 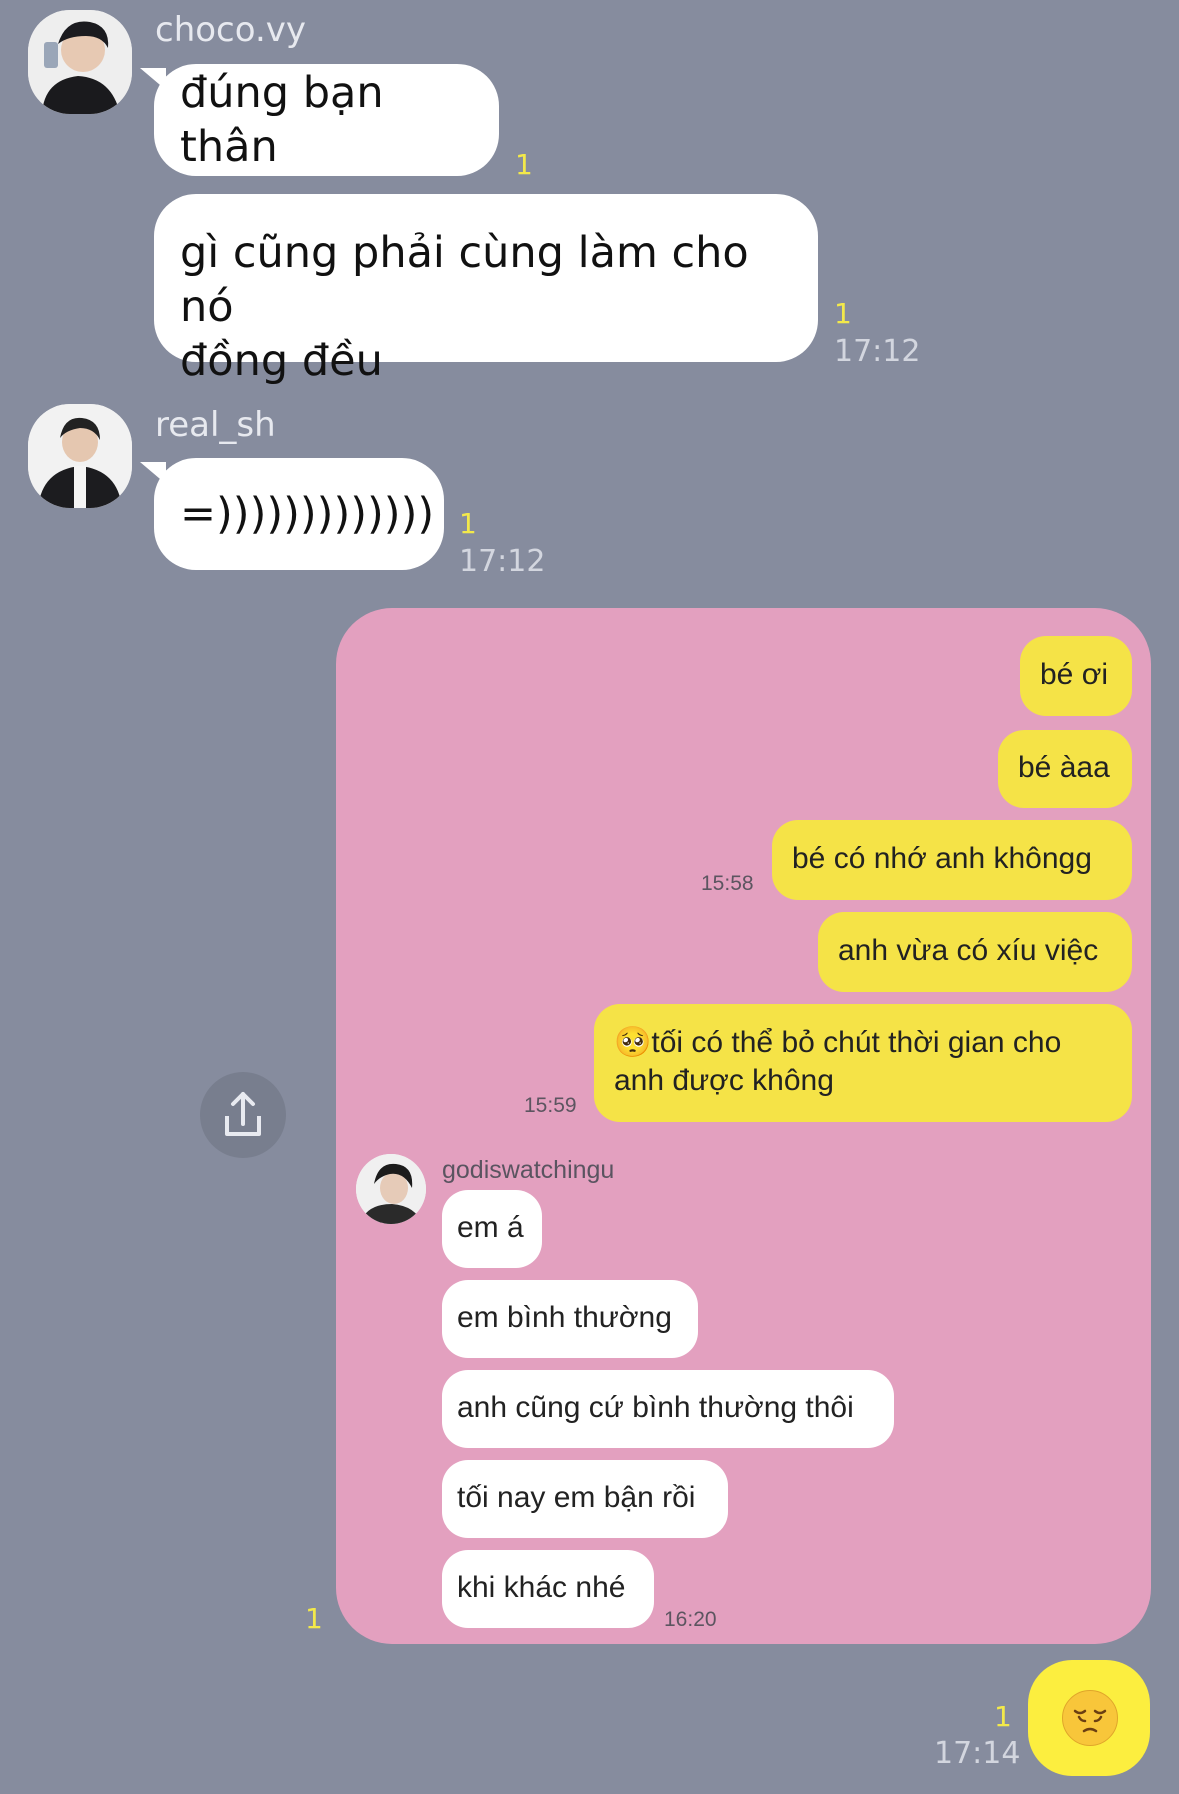 What do you see at coordinates (564, 1317) in the screenshot?
I see `bubble-text: em bình thường` at bounding box center [564, 1317].